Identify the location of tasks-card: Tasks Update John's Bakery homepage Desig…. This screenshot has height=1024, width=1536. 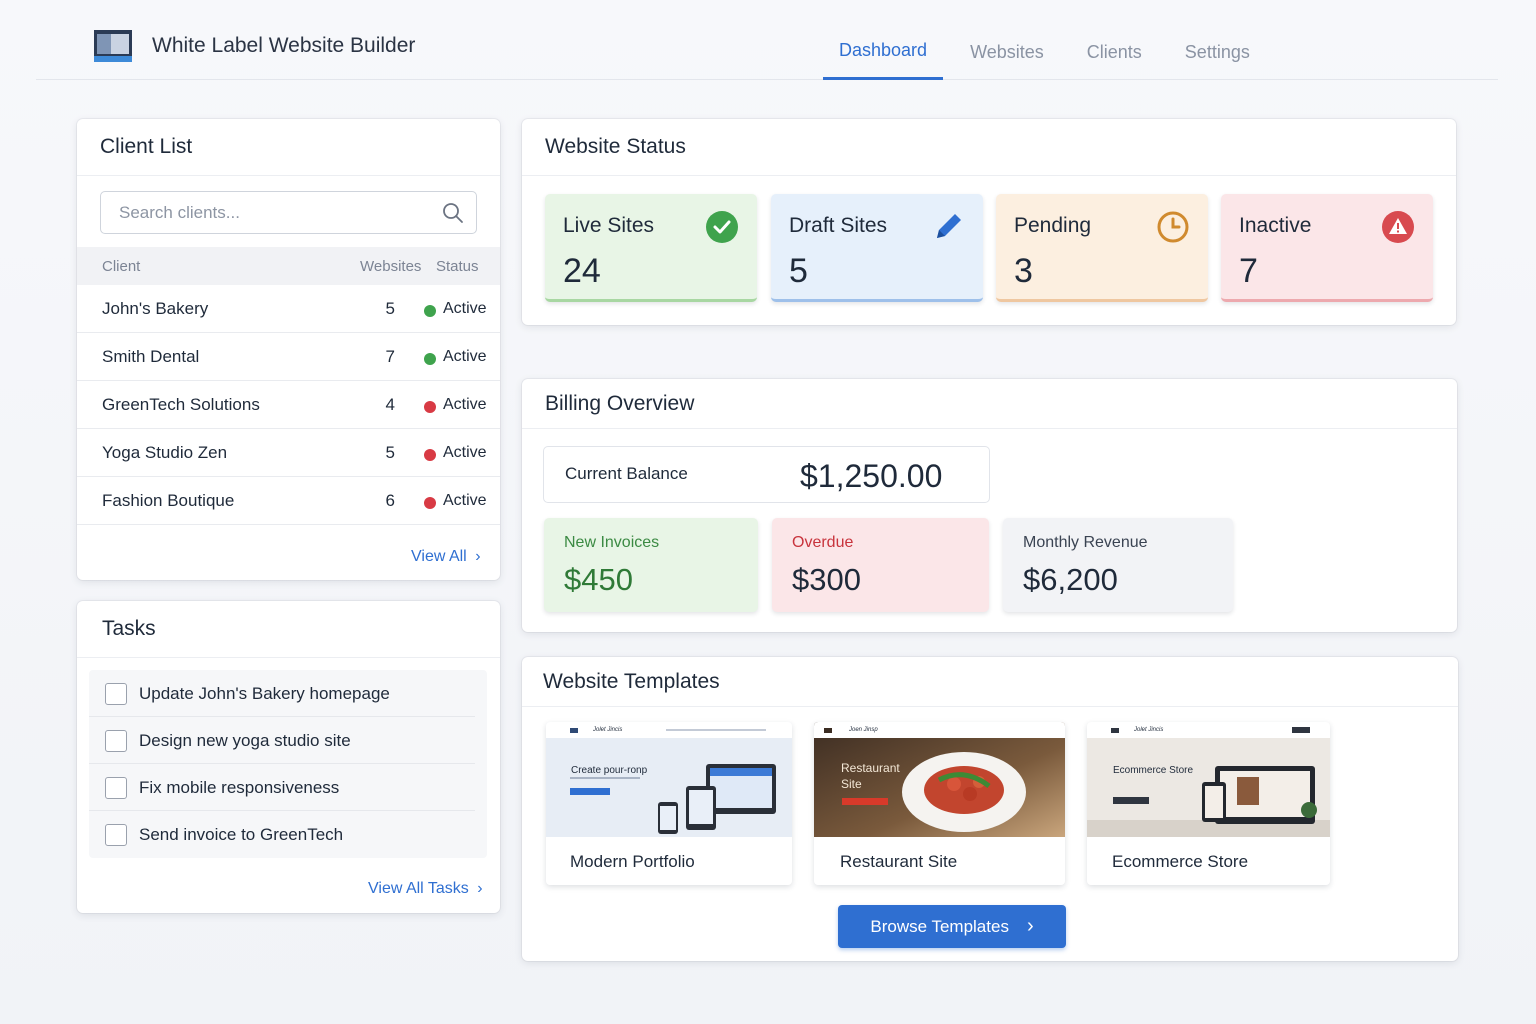
(288, 757).